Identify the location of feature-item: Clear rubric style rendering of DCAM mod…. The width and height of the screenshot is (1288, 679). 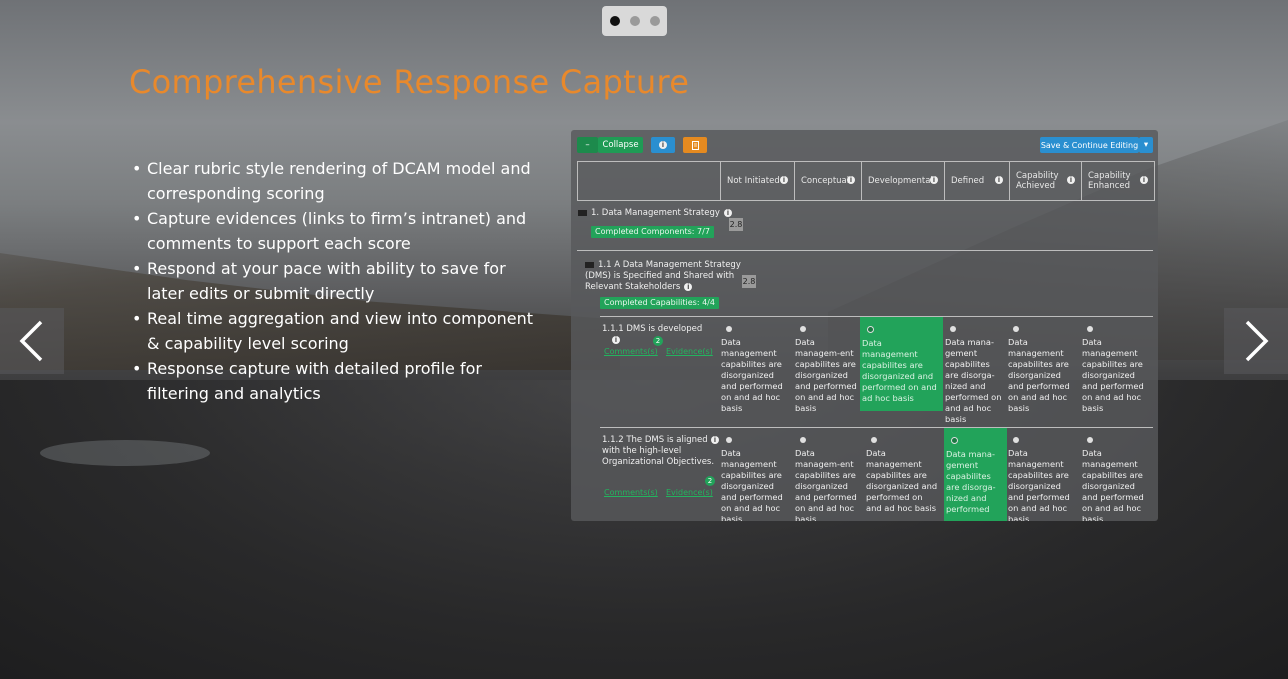
(336, 181).